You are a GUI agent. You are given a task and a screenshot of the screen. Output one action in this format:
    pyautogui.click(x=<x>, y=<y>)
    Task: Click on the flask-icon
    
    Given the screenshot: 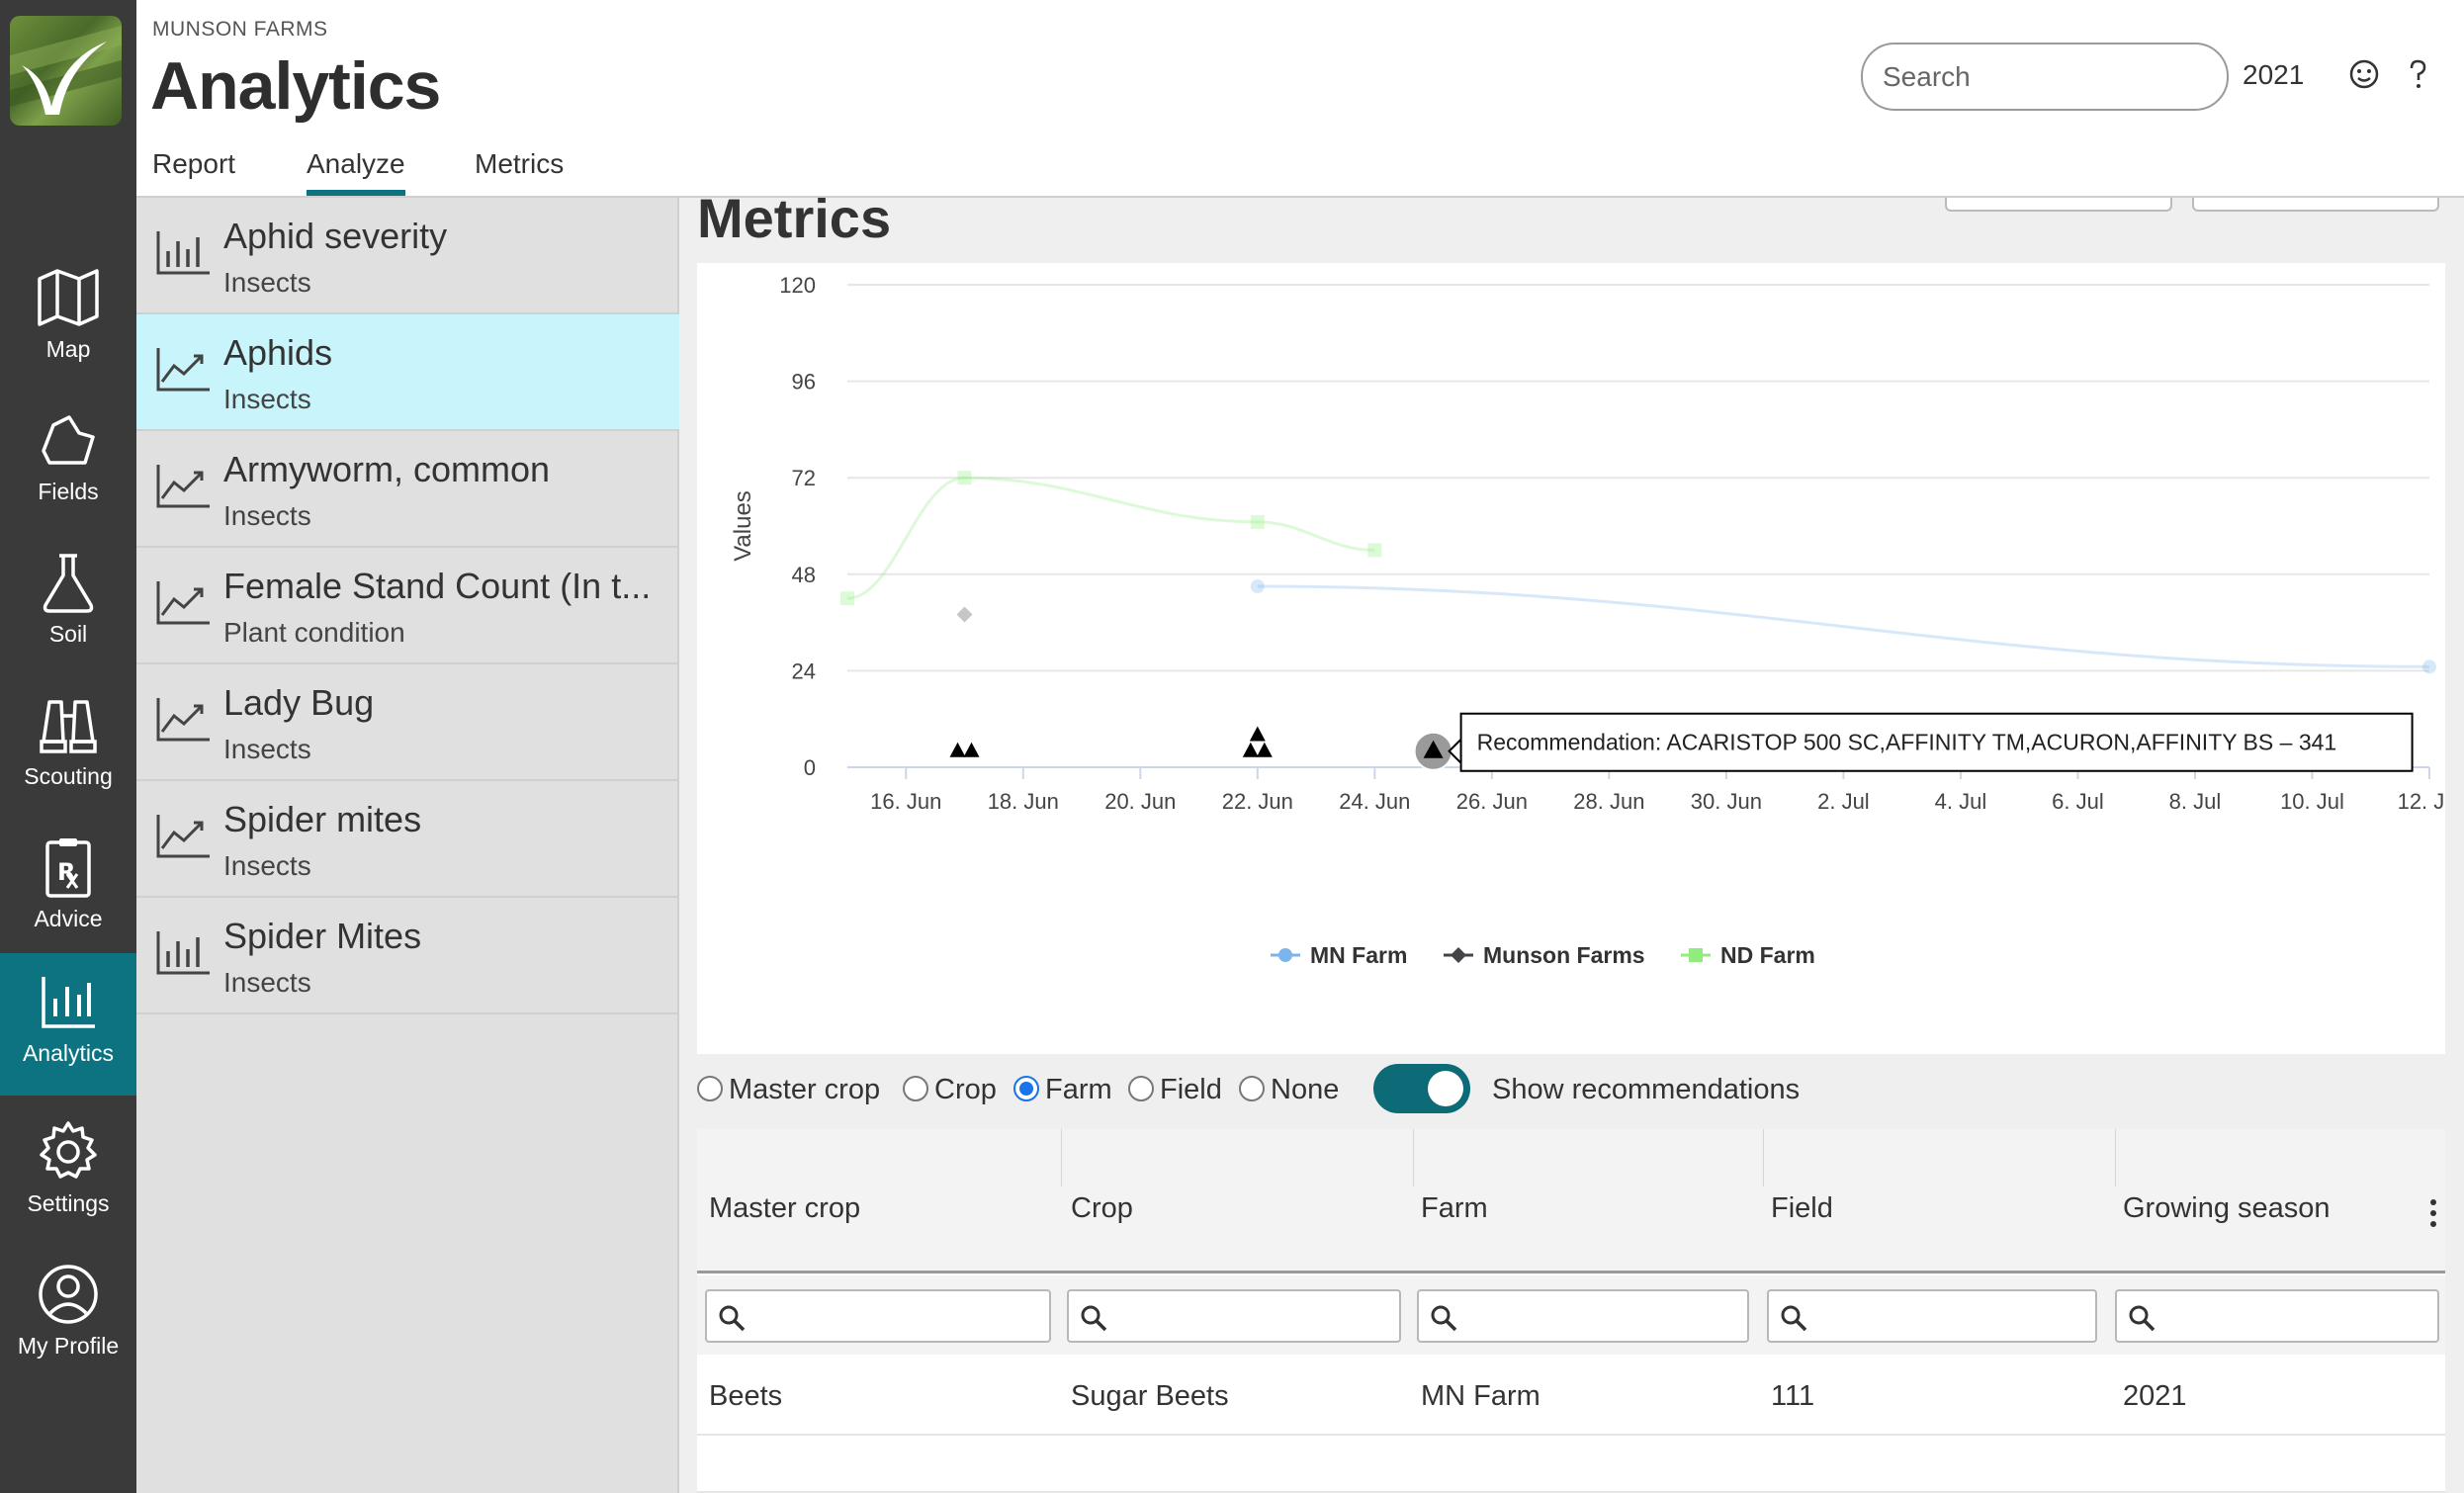 What is the action you would take?
    pyautogui.click(x=68, y=584)
    